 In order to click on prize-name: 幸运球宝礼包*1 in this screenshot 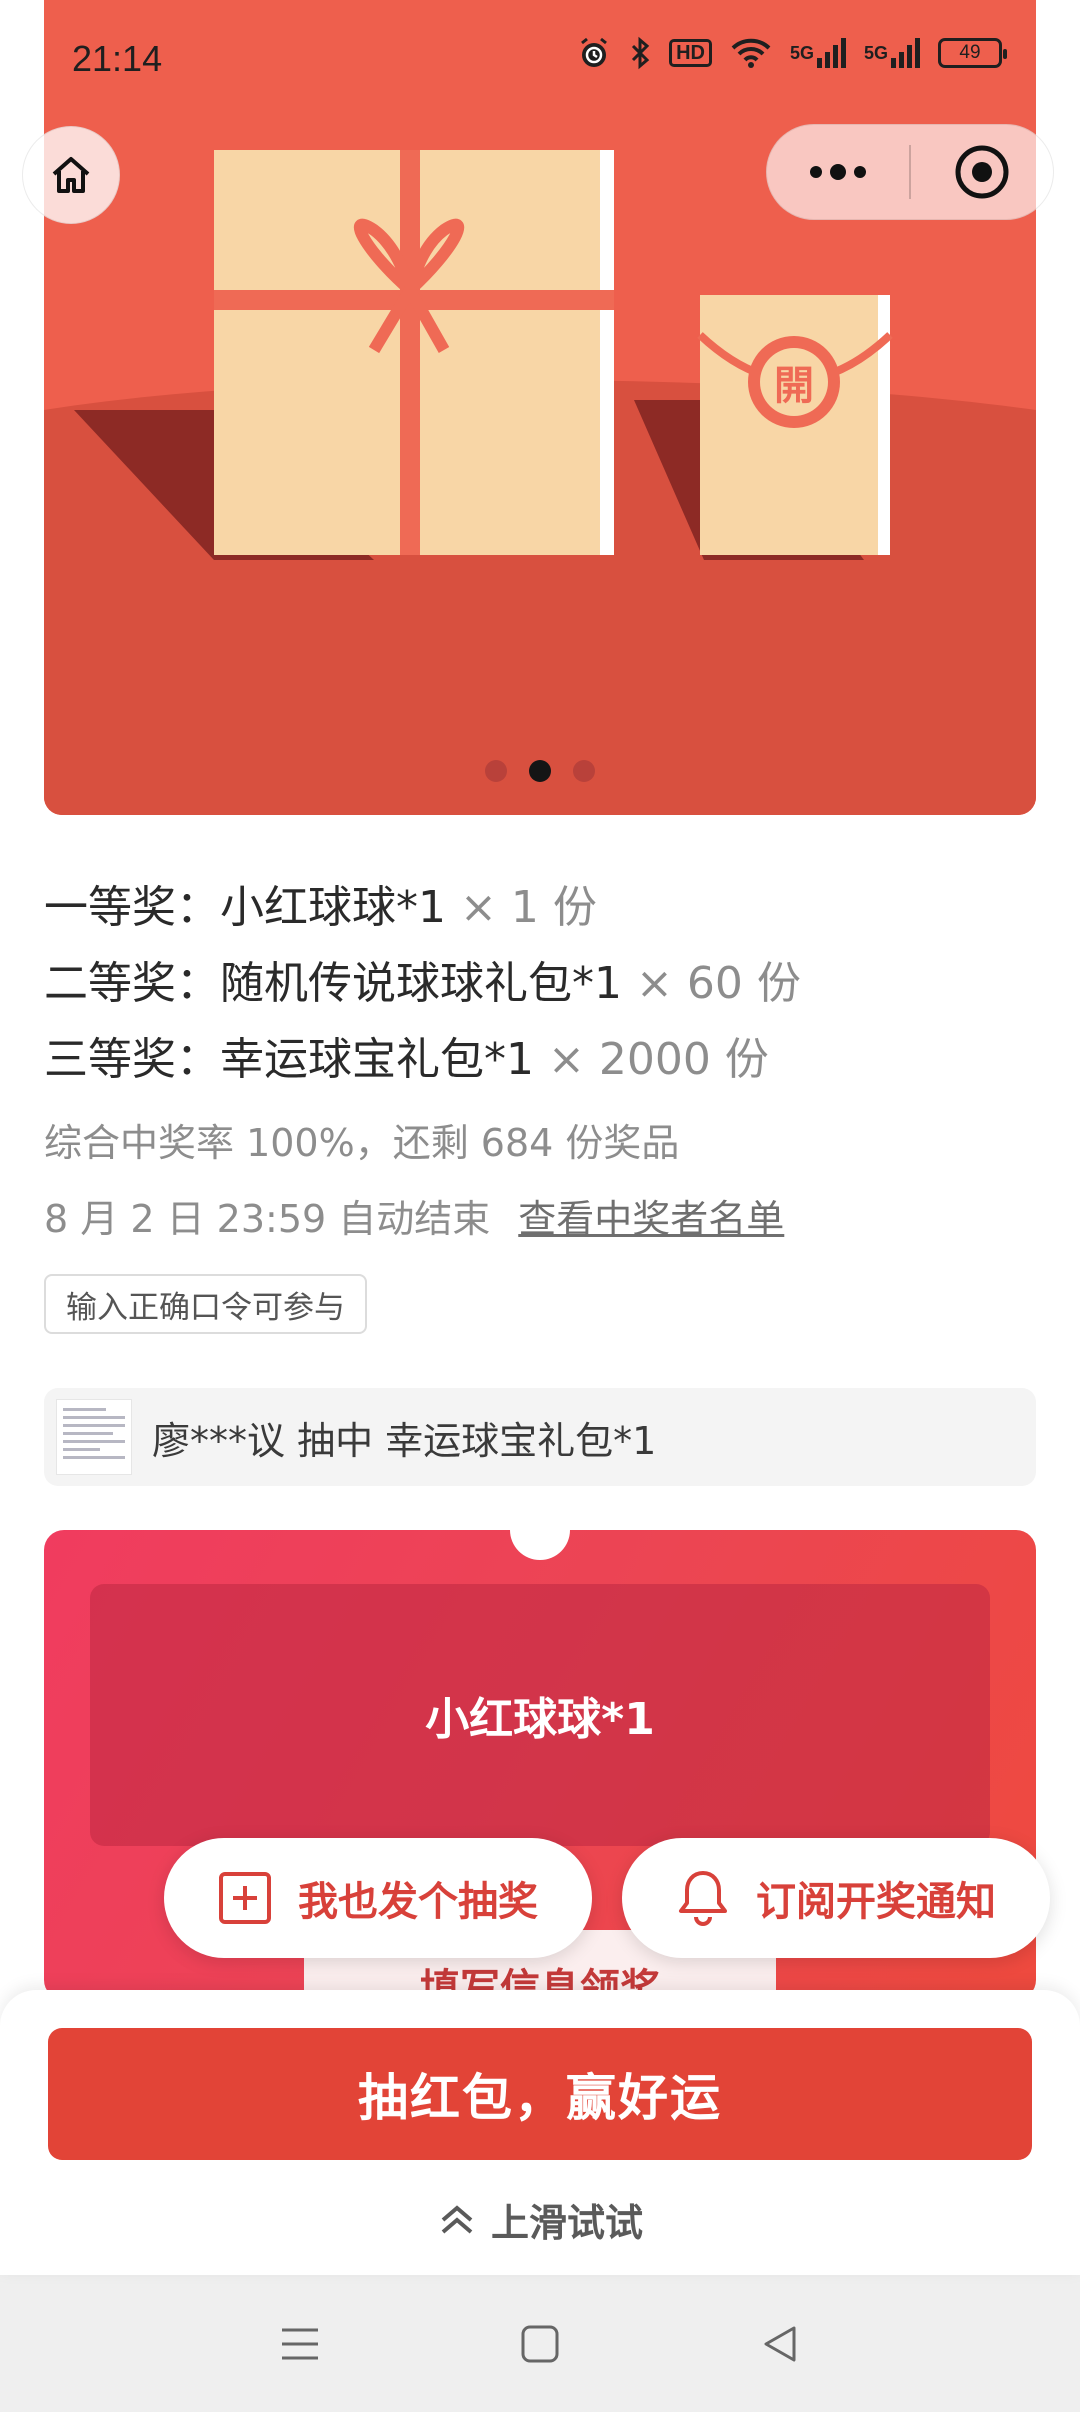, I will do `click(377, 1059)`.